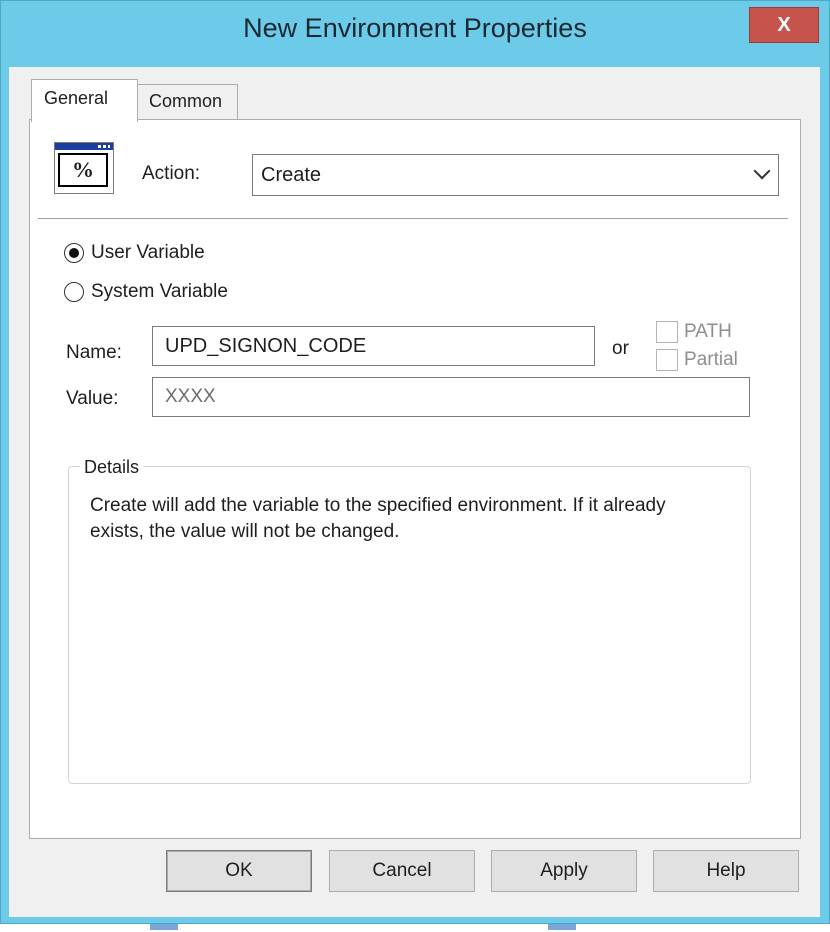 The height and width of the screenshot is (932, 830). Describe the element at coordinates (620, 348) in the screenshot. I see `or-label: or` at that location.